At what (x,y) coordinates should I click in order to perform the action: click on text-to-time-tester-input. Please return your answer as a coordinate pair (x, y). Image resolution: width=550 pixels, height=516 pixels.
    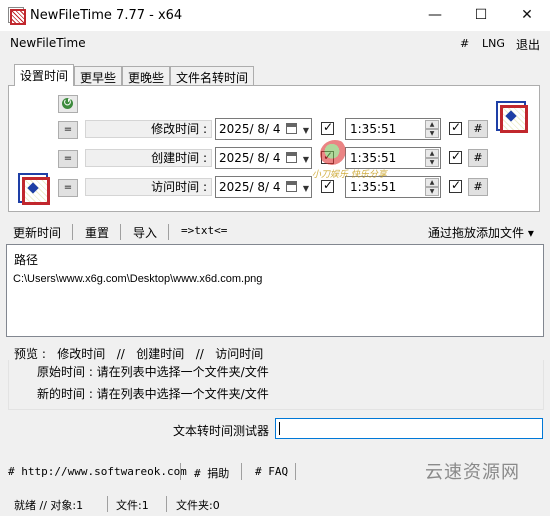
    Looking at the image, I should click on (409, 428).